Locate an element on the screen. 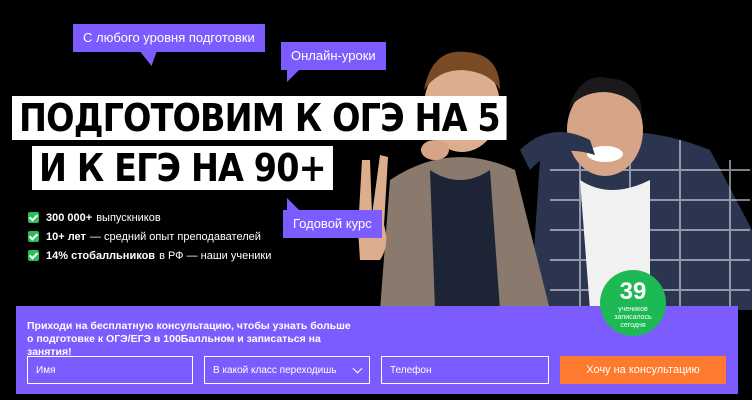  phone-input is located at coordinates (465, 370).